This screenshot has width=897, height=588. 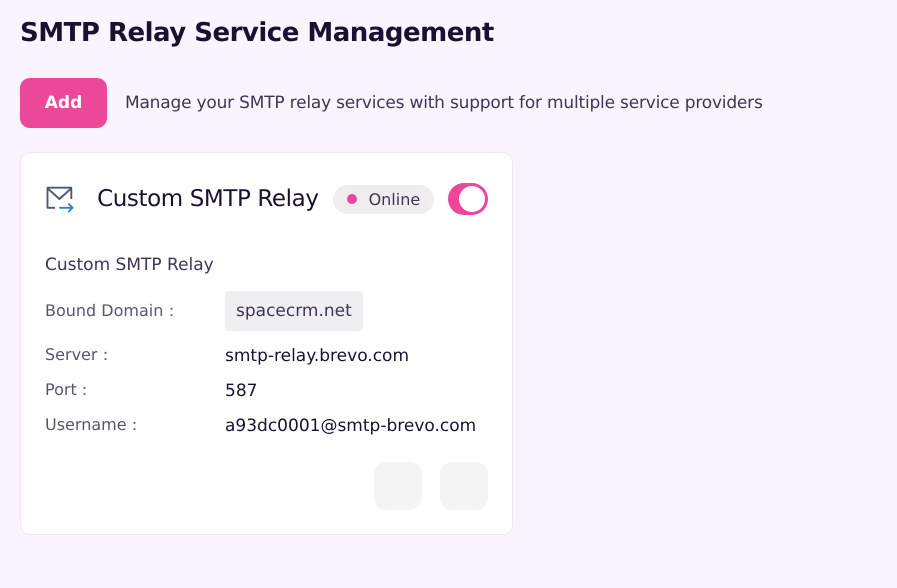 I want to click on field-label: Port：, so click(x=69, y=390).